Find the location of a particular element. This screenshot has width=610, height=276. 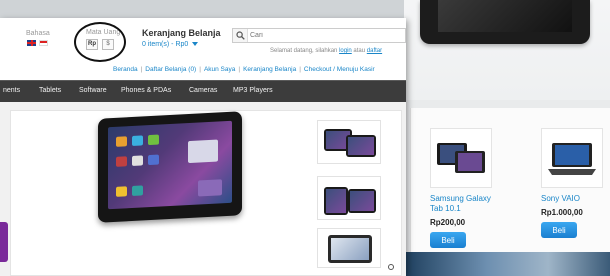

nav-item-phones: Phones & PDAs is located at coordinates (146, 90).